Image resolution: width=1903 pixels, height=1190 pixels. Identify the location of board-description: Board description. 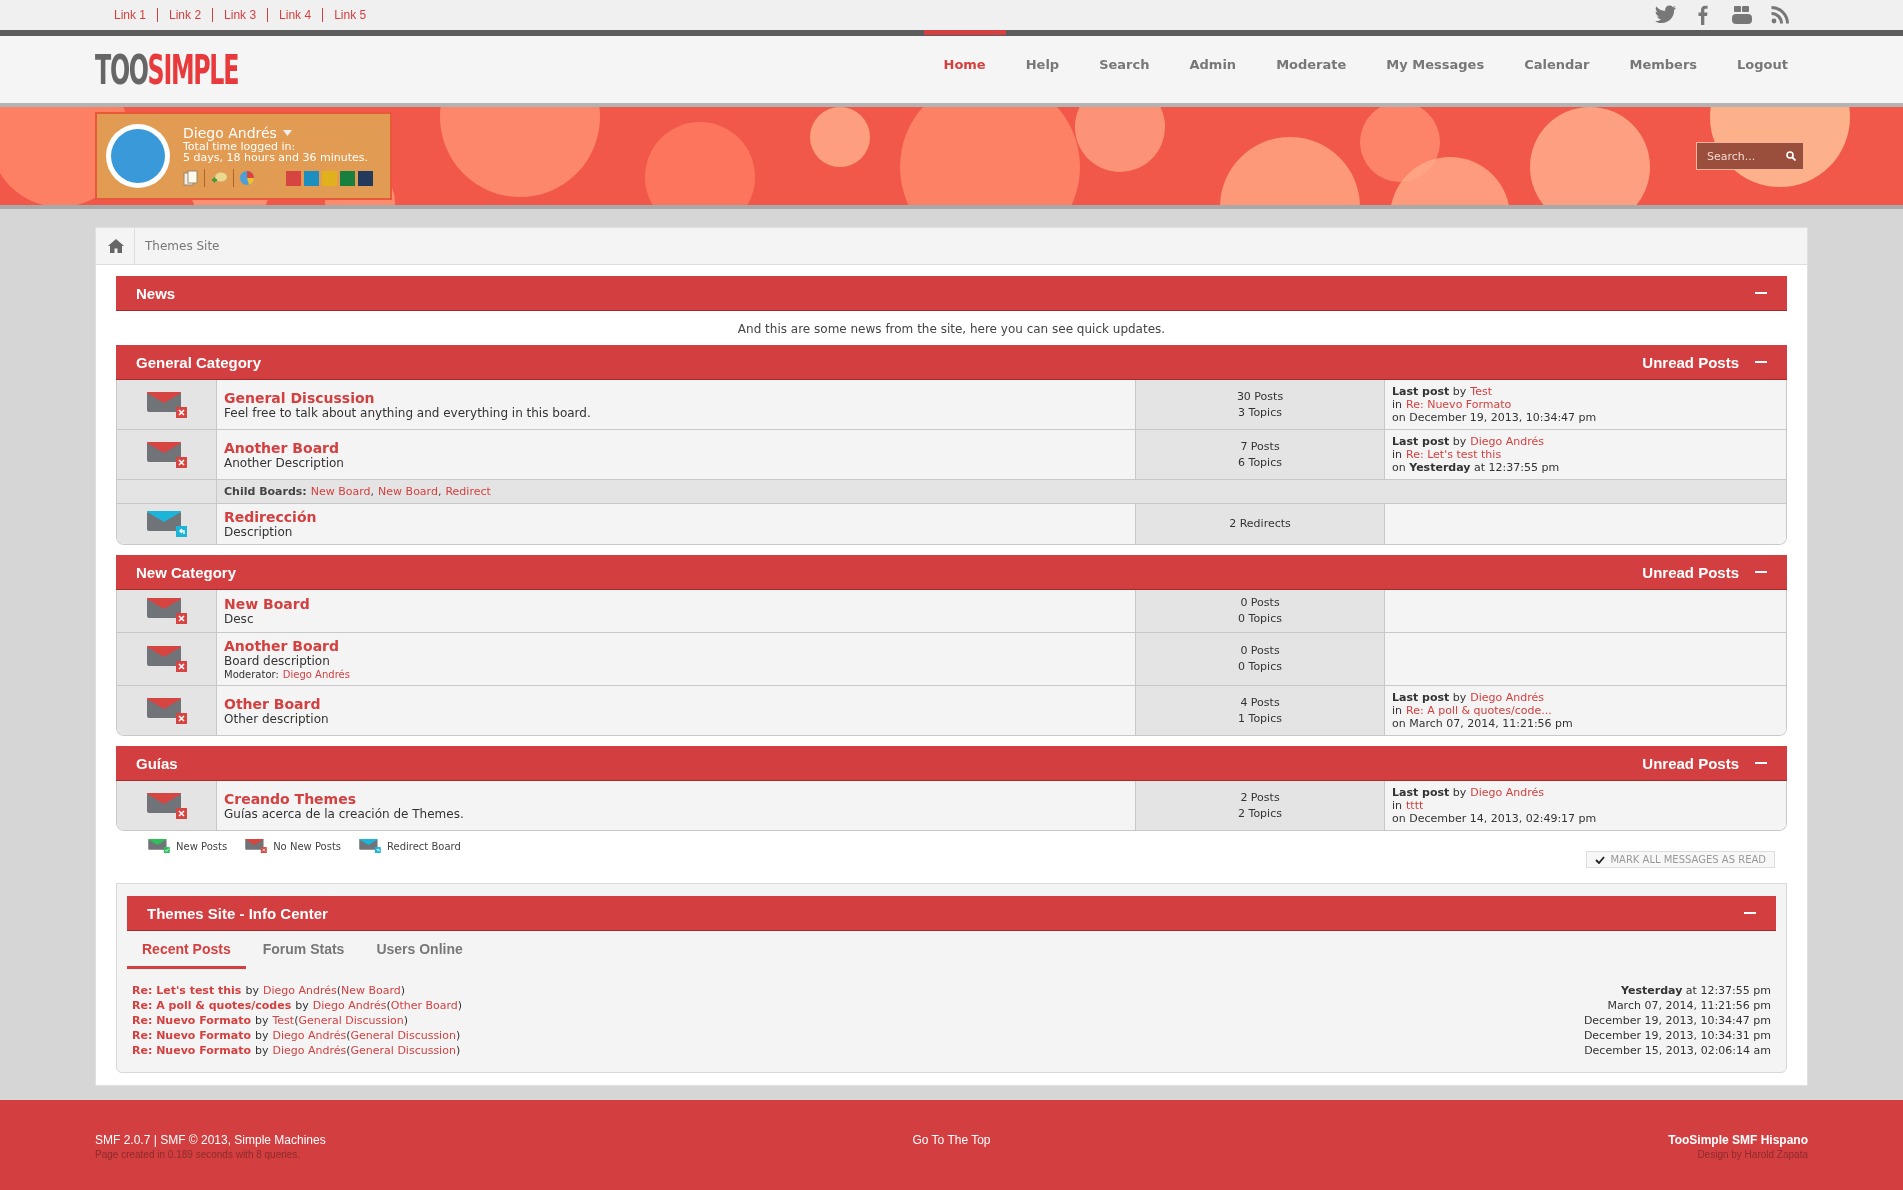
(277, 661).